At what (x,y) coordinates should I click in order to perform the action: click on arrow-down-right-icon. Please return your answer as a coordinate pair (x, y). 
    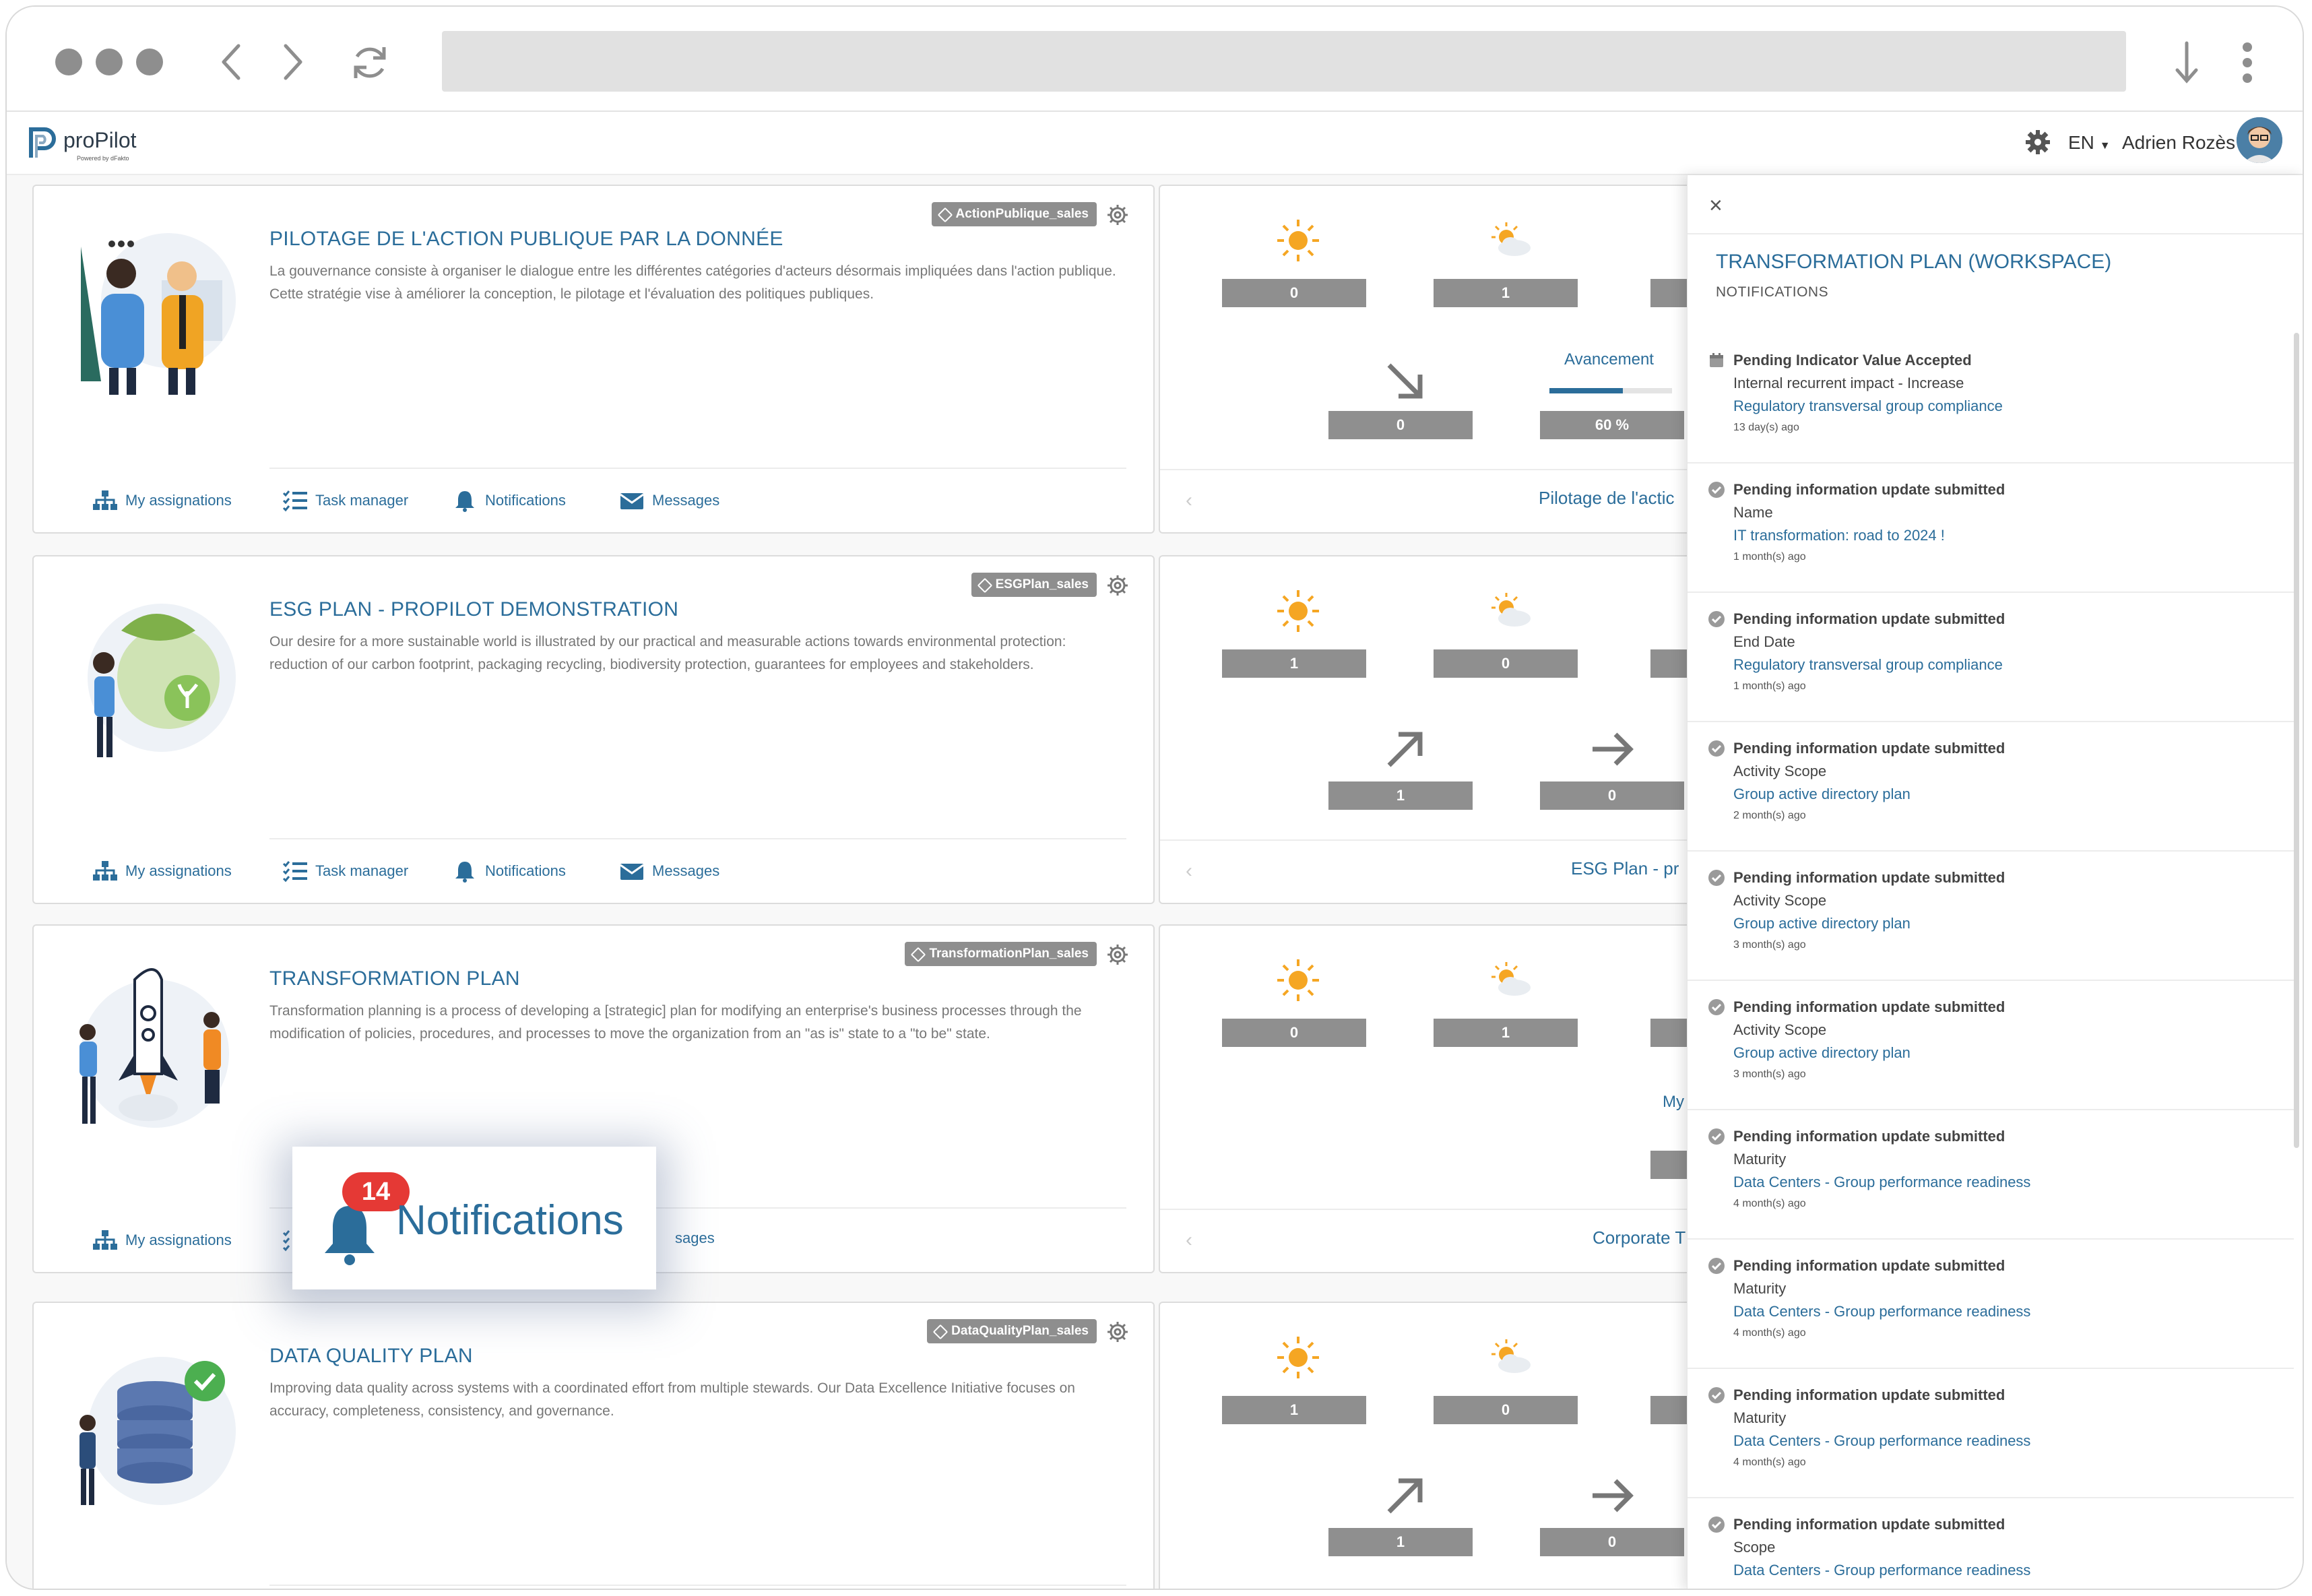
    Looking at the image, I should click on (1405, 381).